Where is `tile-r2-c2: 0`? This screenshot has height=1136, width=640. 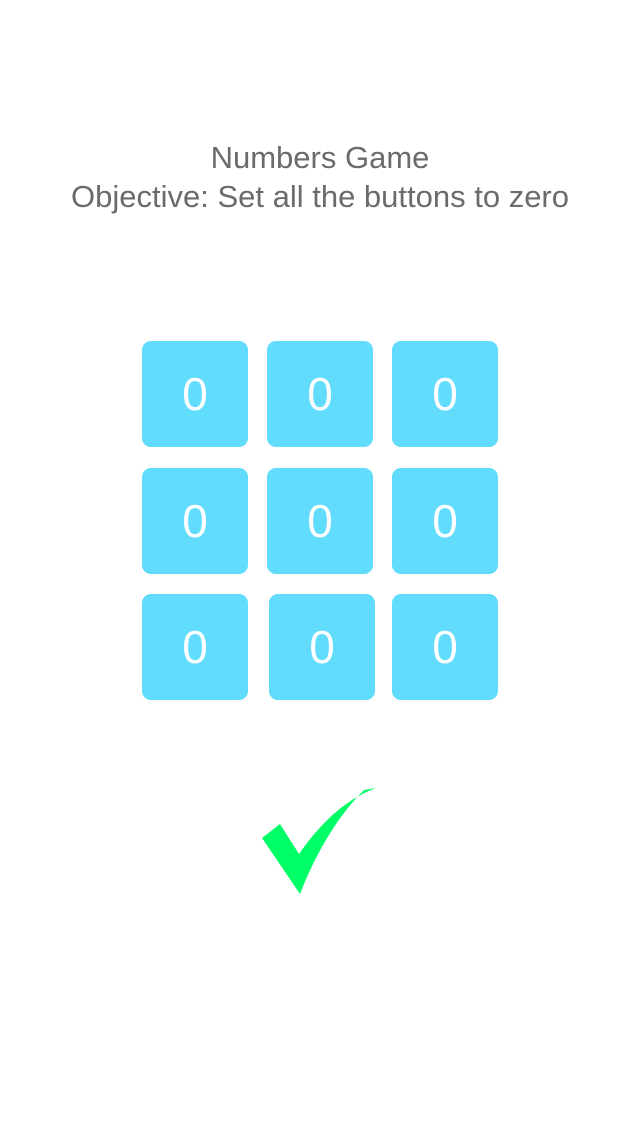
tile-r2-c2: 0 is located at coordinates (320, 521).